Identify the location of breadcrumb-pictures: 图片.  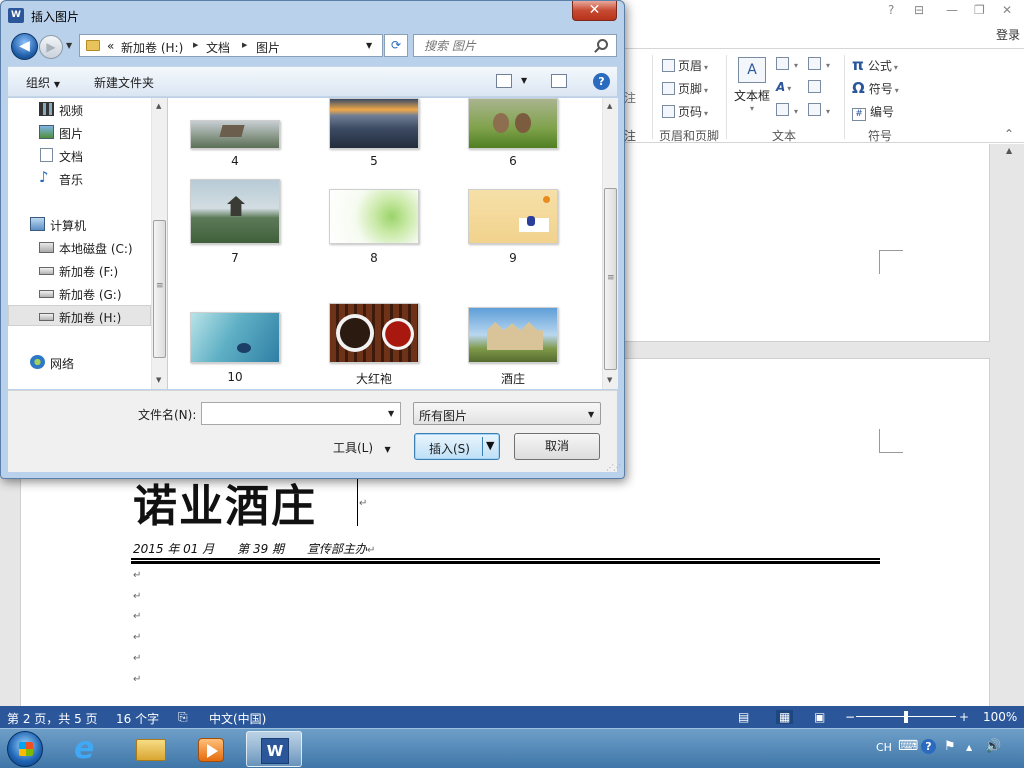
(268, 47).